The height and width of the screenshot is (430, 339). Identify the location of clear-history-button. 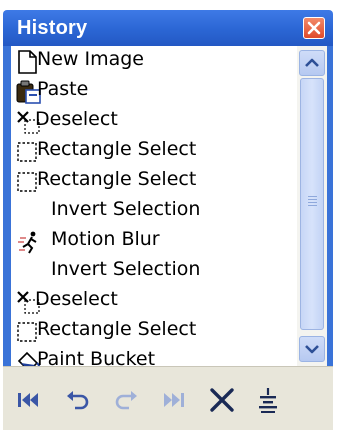
(222, 400).